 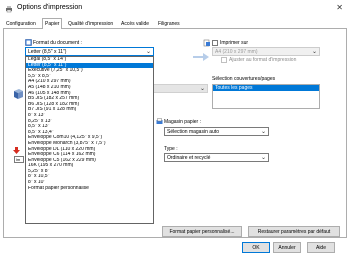 What do you see at coordinates (266, 96) in the screenshot?
I see `covers-list: Toutes les pages` at bounding box center [266, 96].